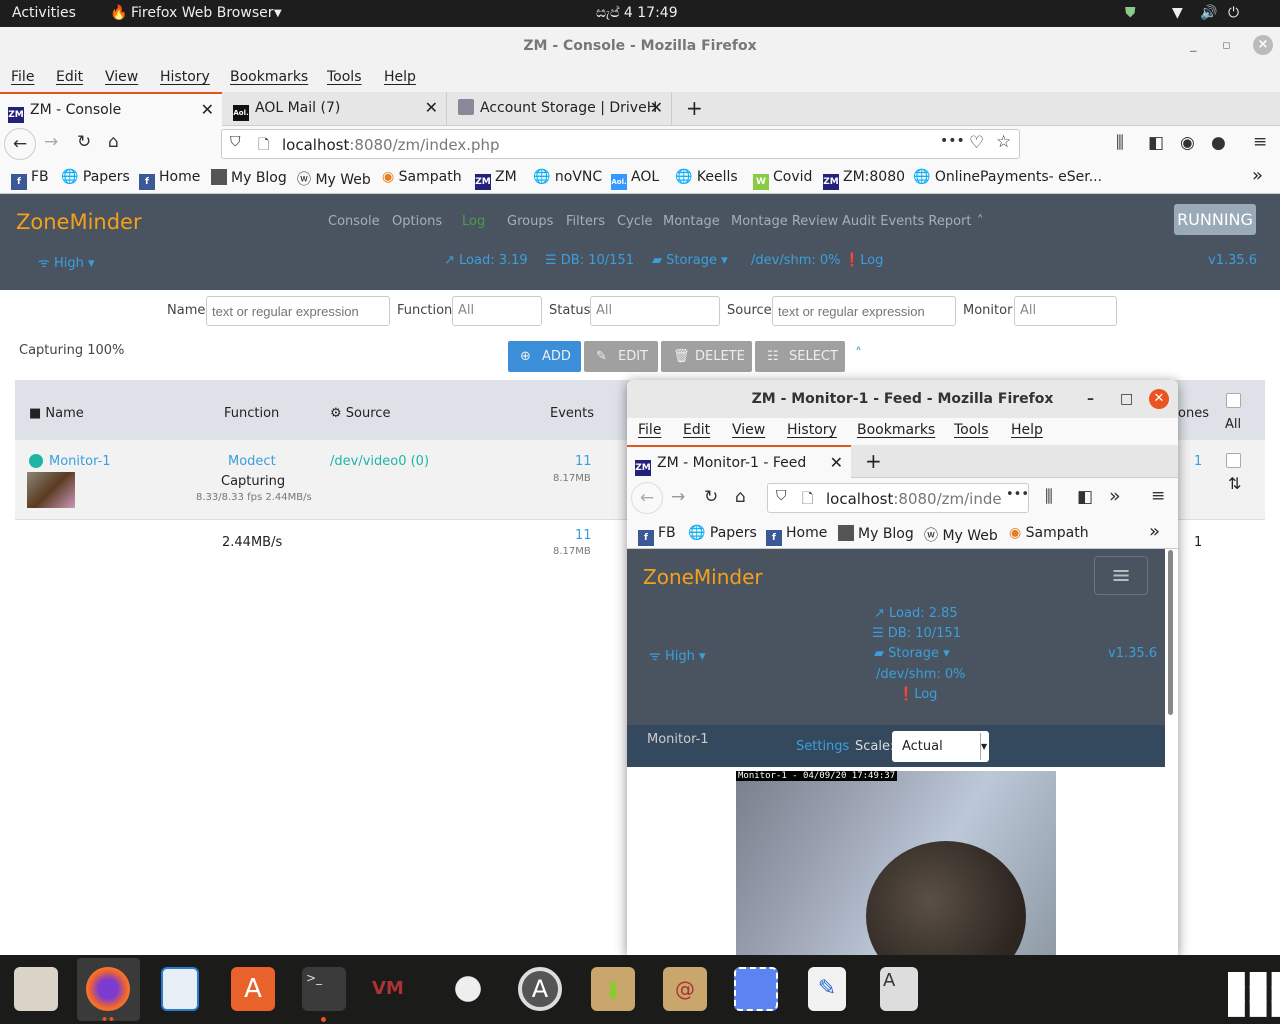 This screenshot has width=1280, height=1024. Describe the element at coordinates (253, 989) in the screenshot. I see `software-center-icon: A` at that location.